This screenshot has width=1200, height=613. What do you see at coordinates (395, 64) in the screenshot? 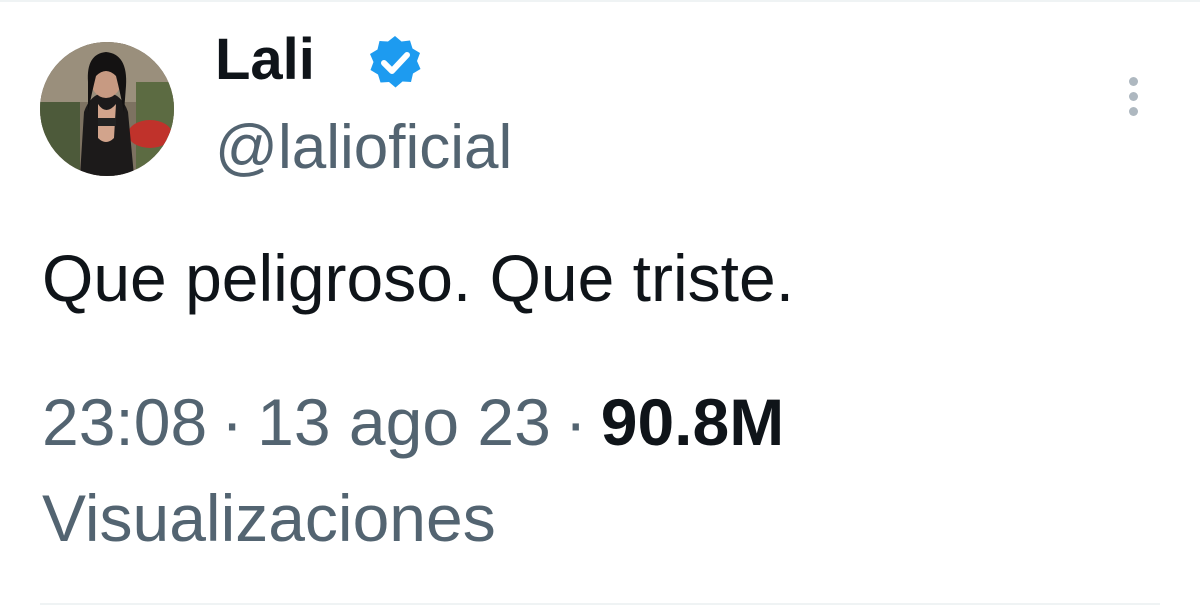
I see `verified-badge-icon` at bounding box center [395, 64].